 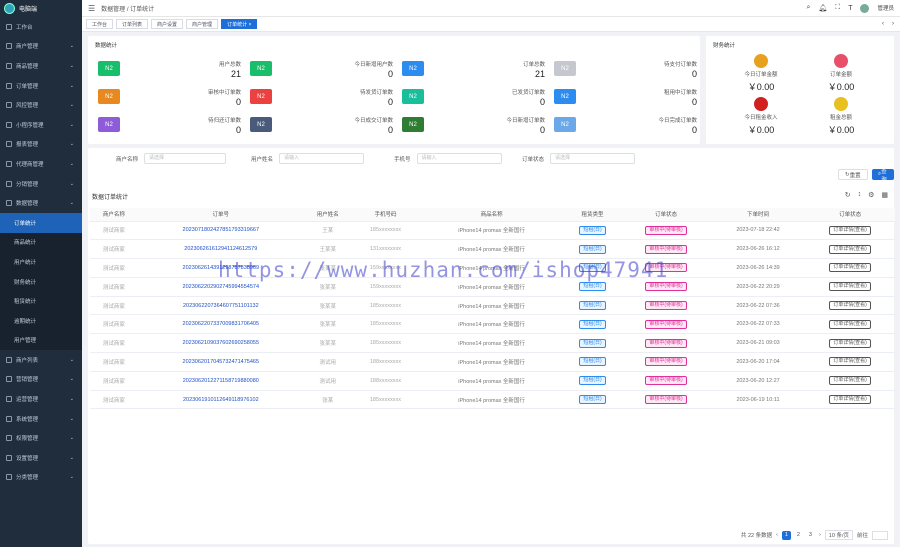 What do you see at coordinates (884, 195) in the screenshot?
I see `columns-icon: ▦` at bounding box center [884, 195].